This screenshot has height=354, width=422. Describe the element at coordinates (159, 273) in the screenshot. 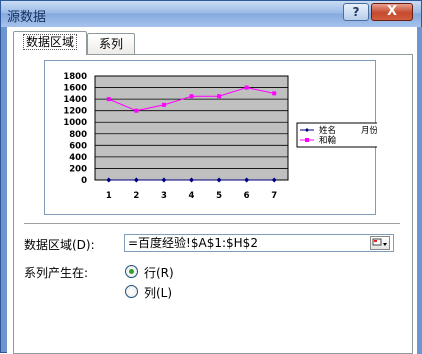

I see `radio-rows-label: 行(R)` at that location.